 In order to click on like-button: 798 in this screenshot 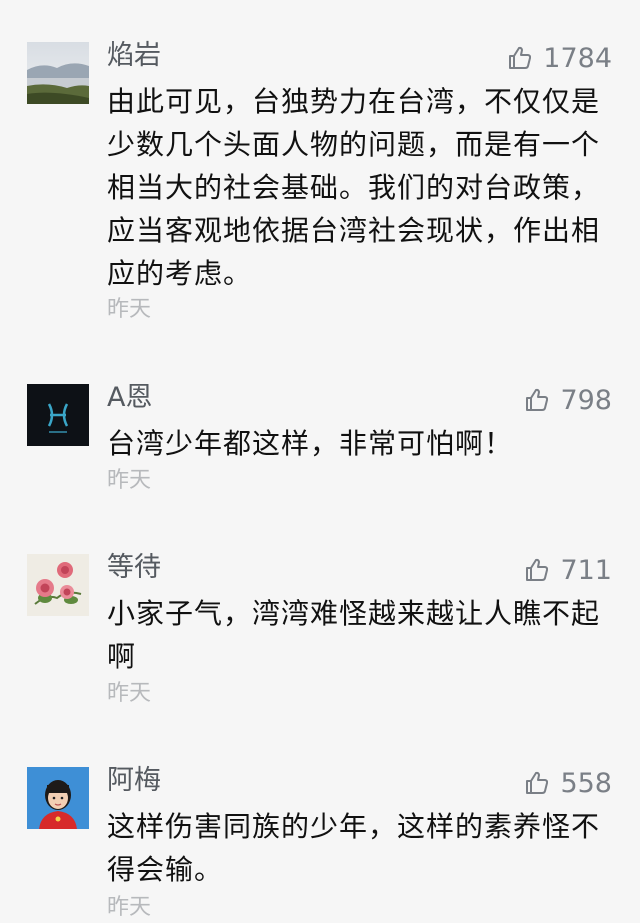, I will do `click(568, 400)`.